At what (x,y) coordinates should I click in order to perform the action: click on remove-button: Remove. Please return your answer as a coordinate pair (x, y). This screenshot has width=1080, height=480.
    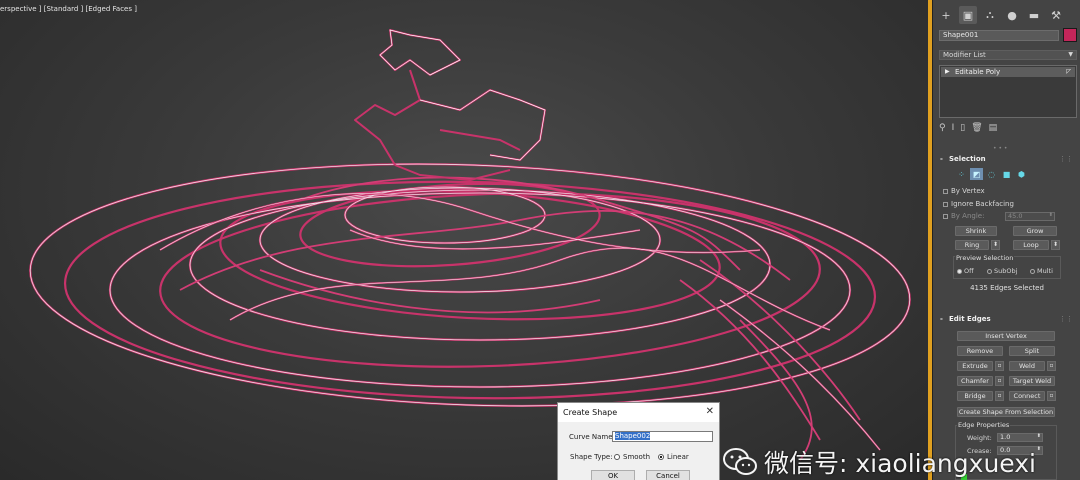
    Looking at the image, I should click on (980, 351).